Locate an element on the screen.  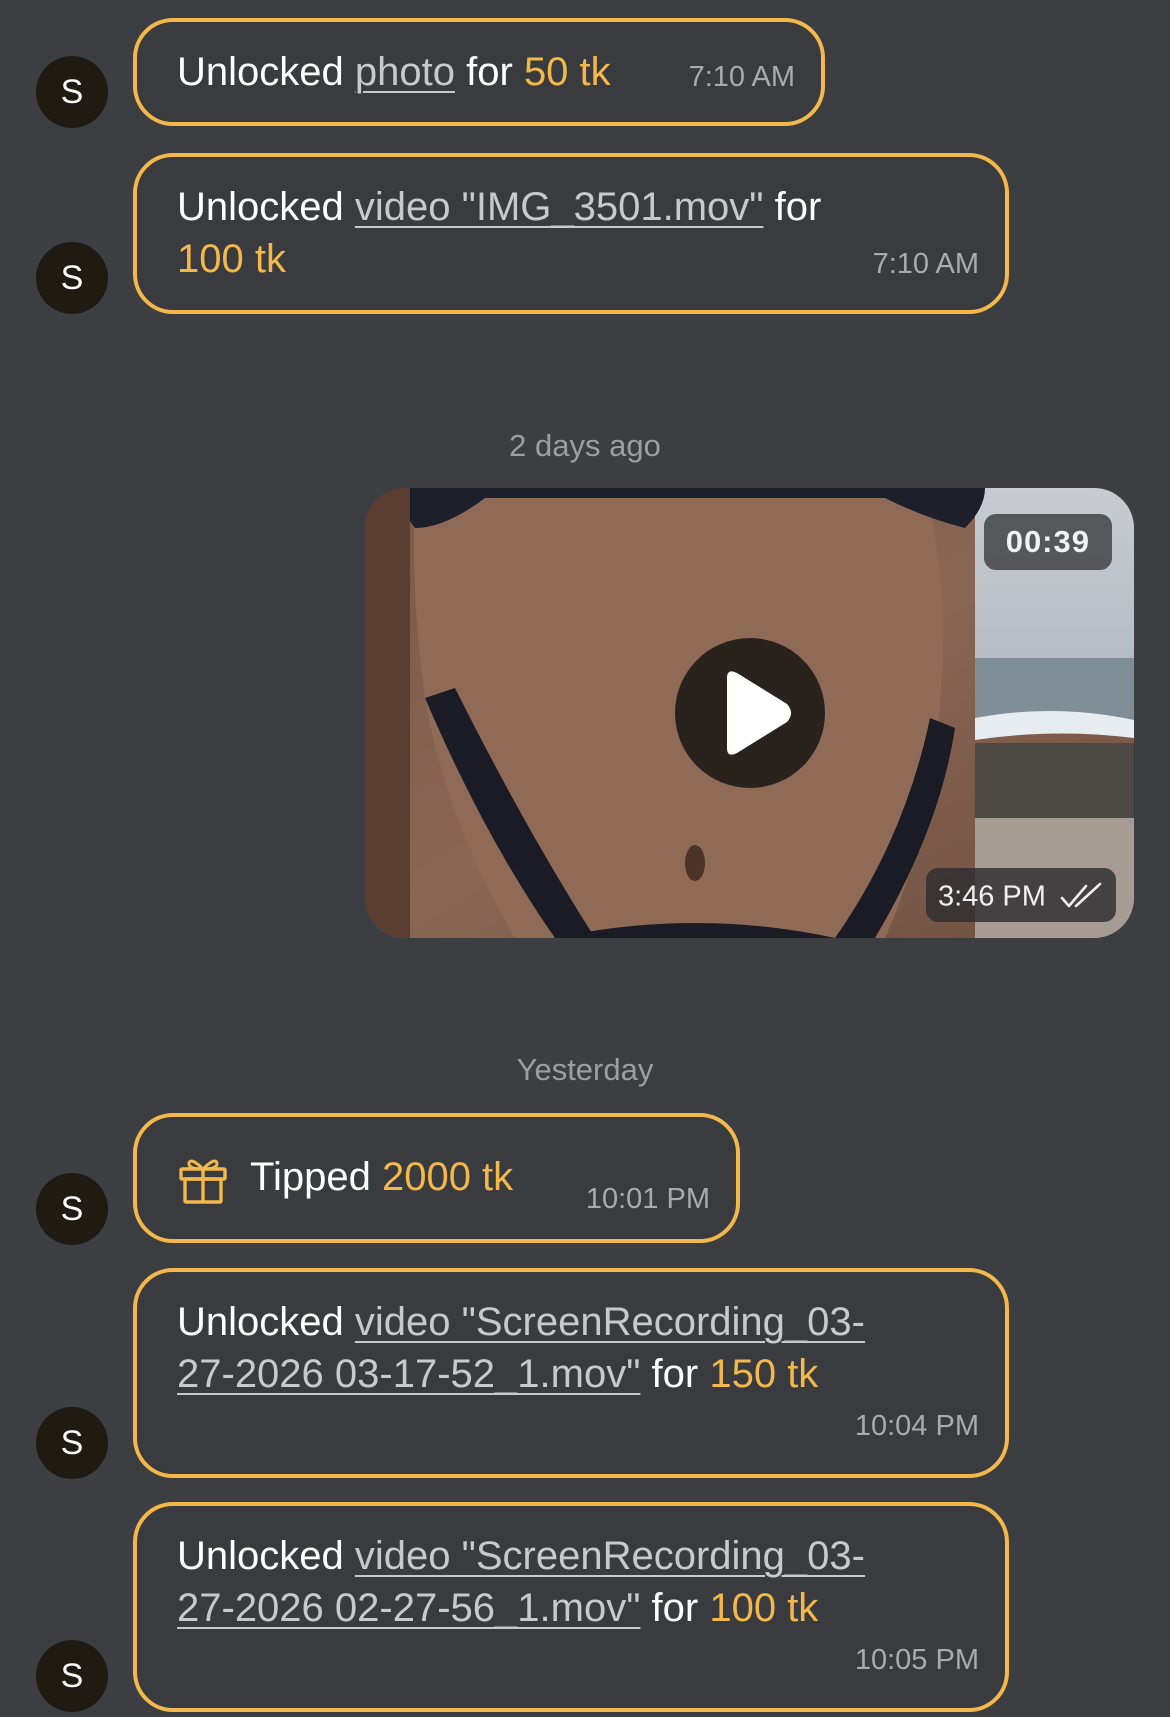
double-check-icon is located at coordinates (1081, 895).